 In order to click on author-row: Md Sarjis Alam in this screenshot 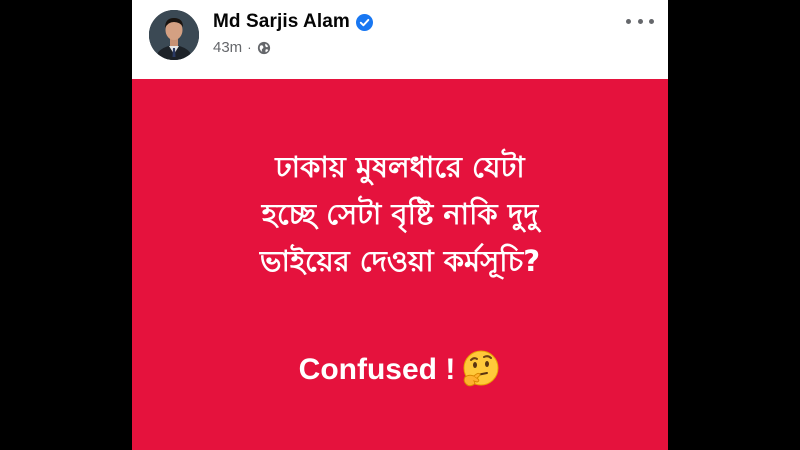, I will do `click(293, 22)`.